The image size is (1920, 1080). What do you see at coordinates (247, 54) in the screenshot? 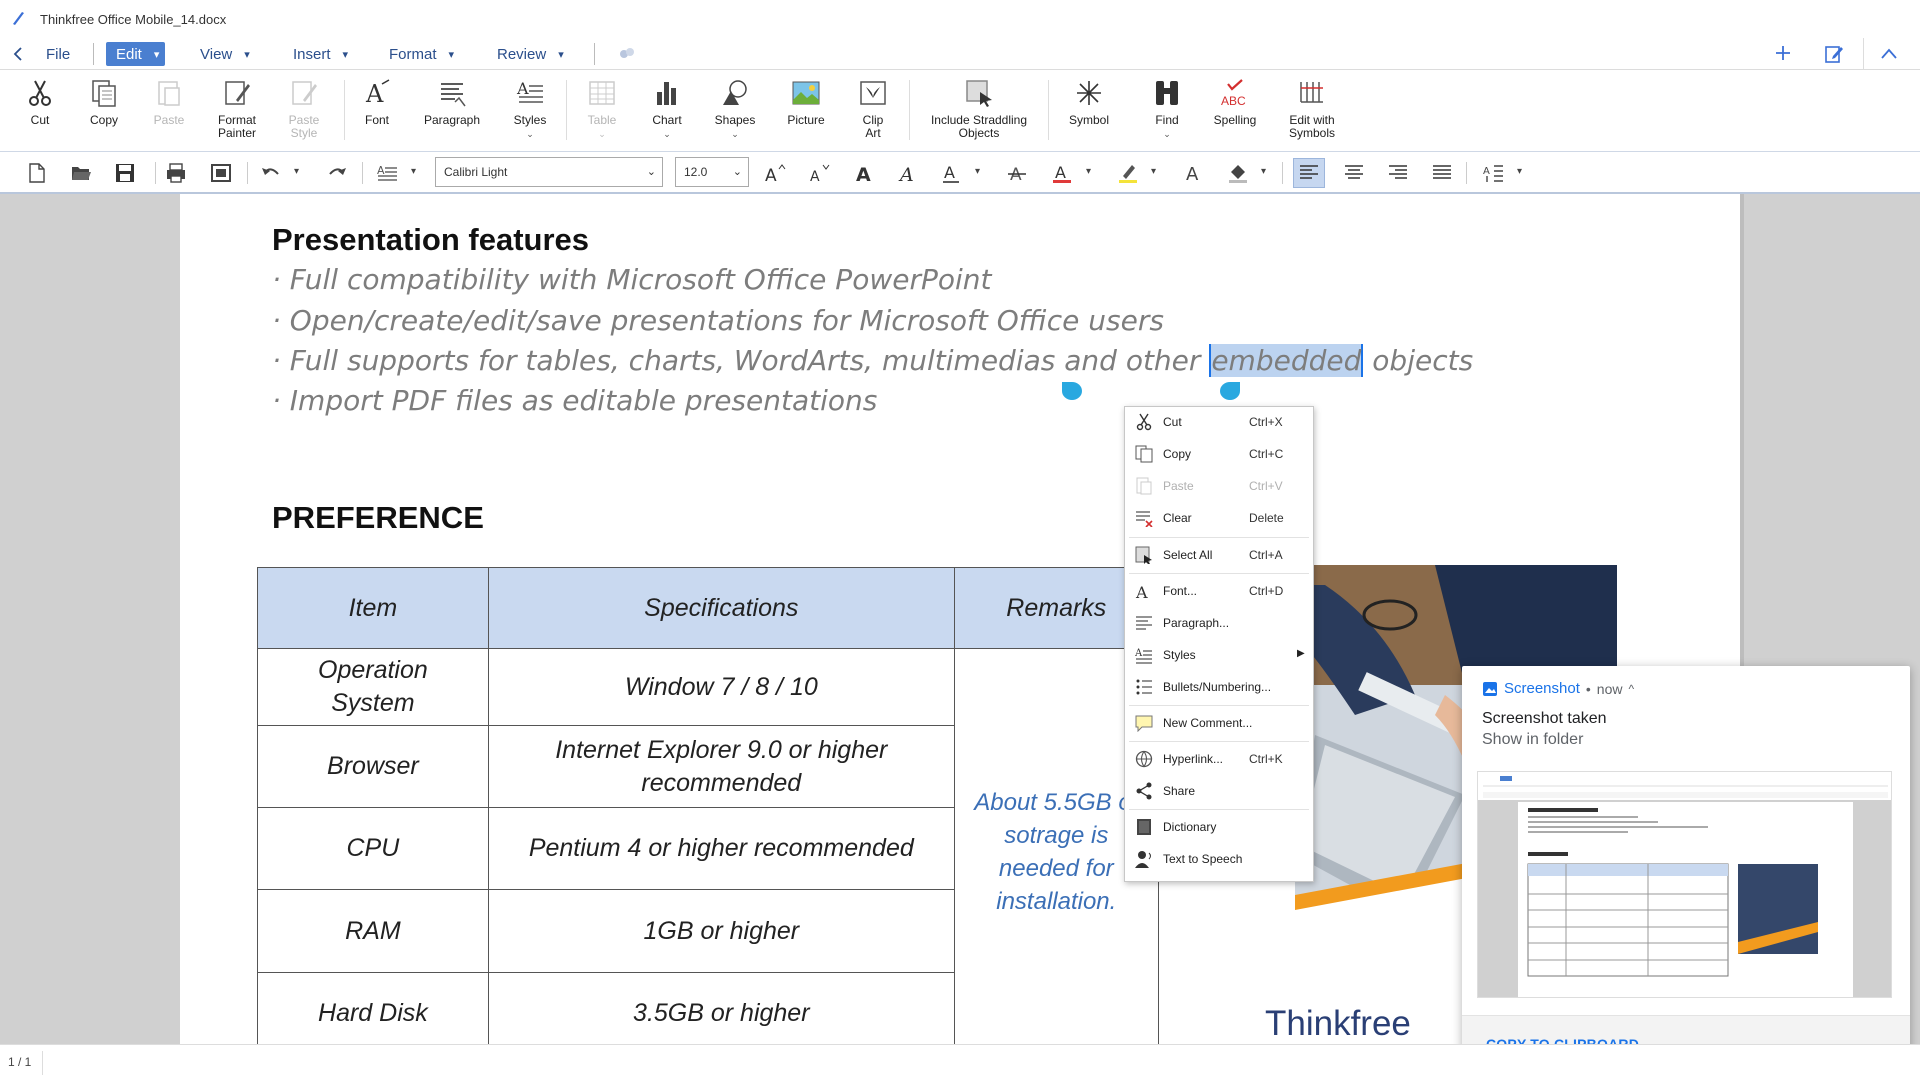
I see `chevron-down-icon: ▾` at bounding box center [247, 54].